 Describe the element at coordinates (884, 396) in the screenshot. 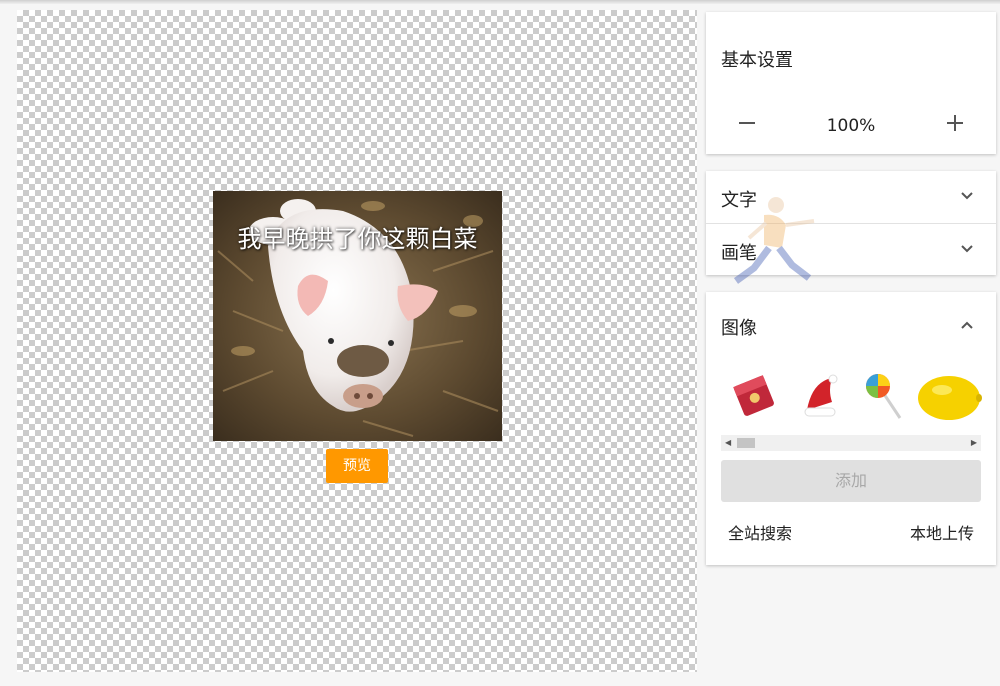

I see `lollipop-sticker` at that location.